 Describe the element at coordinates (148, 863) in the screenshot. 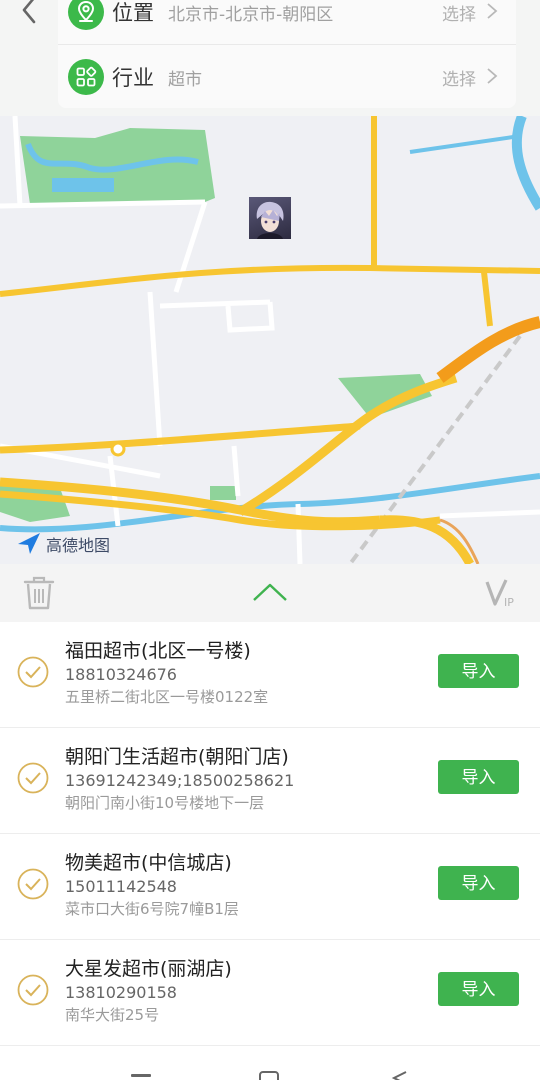

I see `store-name: 物美超市(中信城店)` at that location.